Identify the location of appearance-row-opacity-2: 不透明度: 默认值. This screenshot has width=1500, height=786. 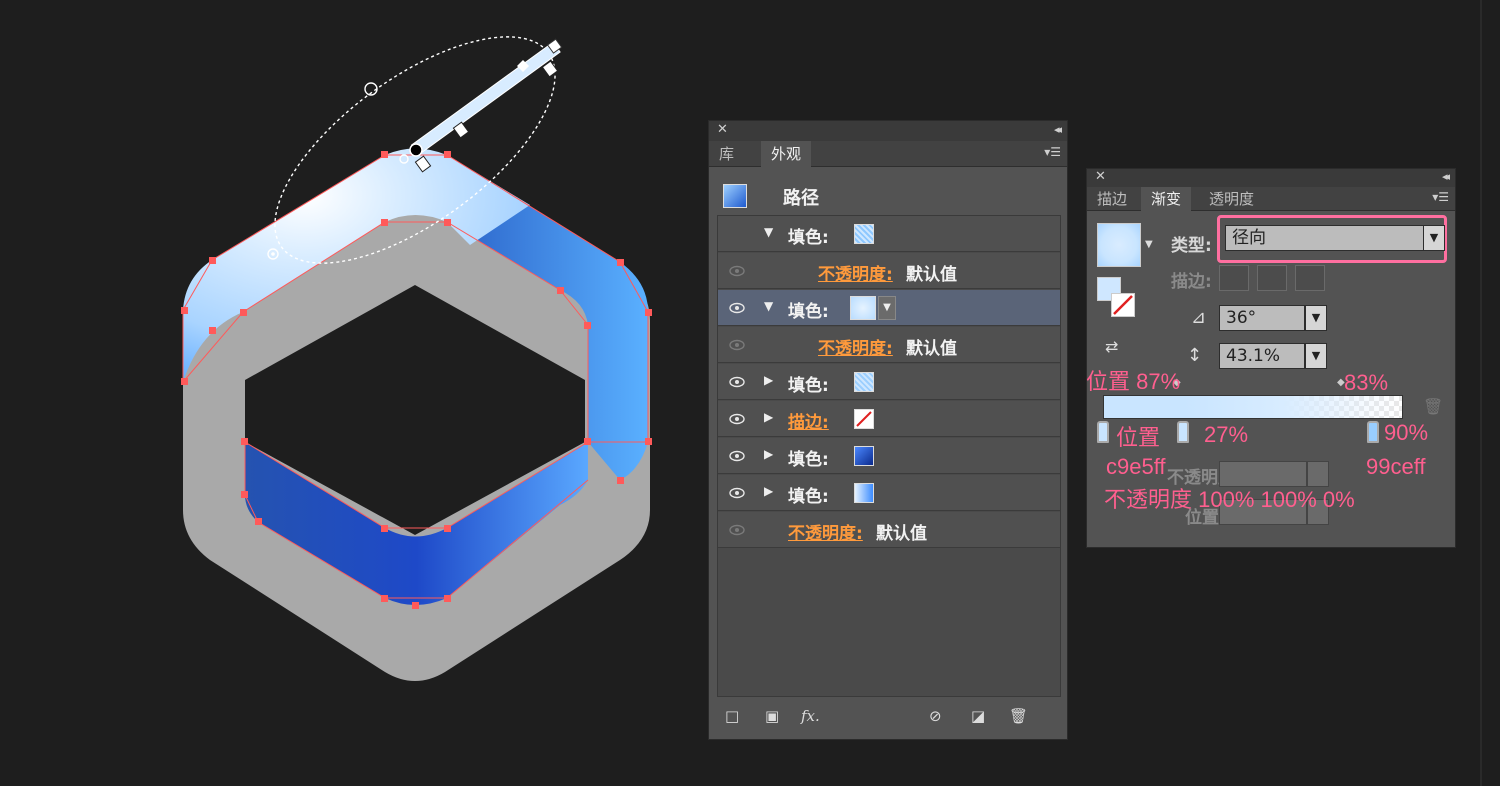
(889, 345).